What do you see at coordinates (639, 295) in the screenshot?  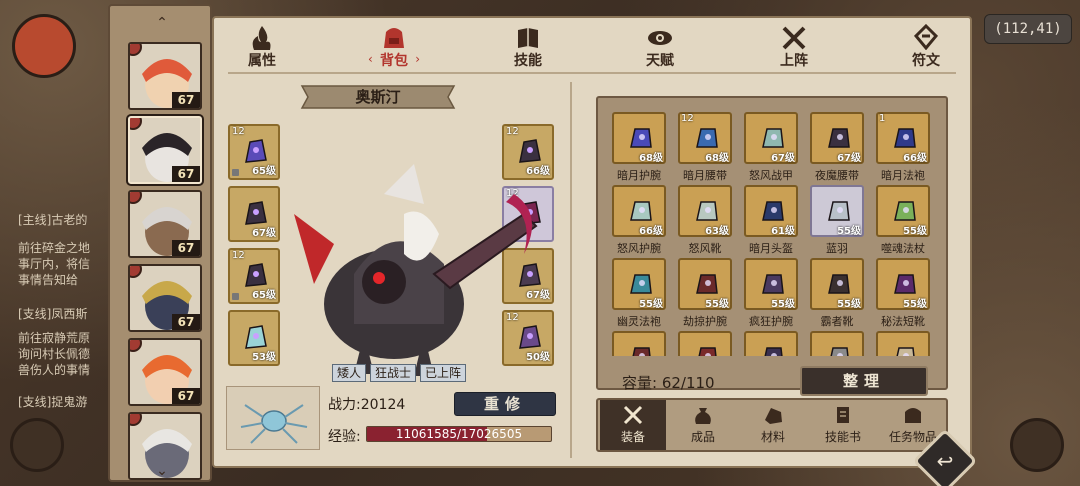 I see `inventory-item: 55级 幽灵法袍` at bounding box center [639, 295].